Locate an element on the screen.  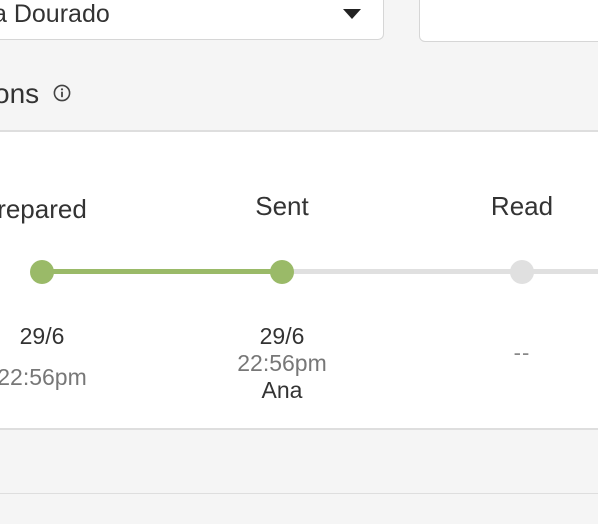
timeline-track-complete is located at coordinates (162, 271).